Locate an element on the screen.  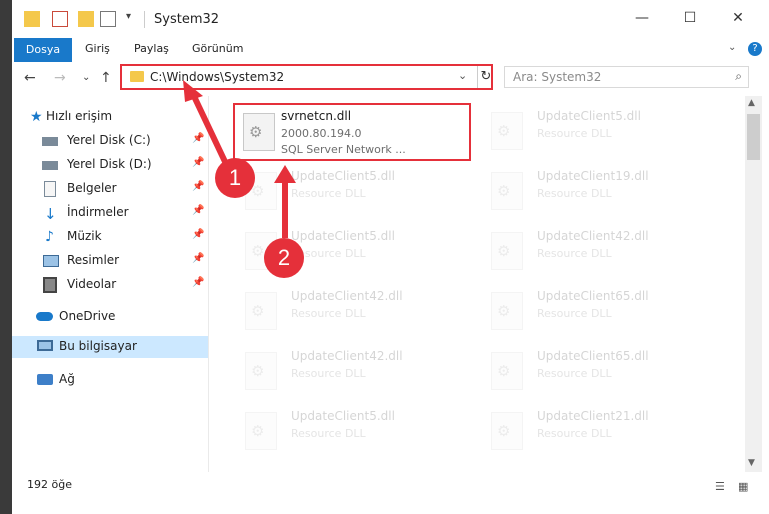
step-badge-2: 2 is located at coordinates (284, 258).